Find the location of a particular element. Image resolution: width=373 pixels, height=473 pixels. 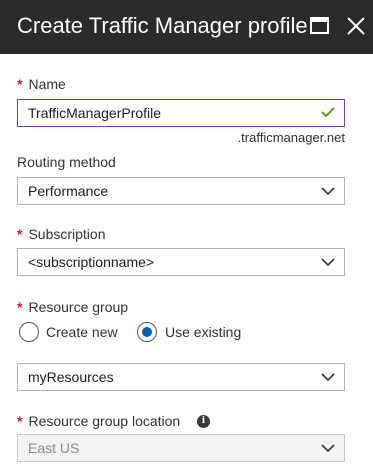

resource-group-value: myResources is located at coordinates (71, 377).